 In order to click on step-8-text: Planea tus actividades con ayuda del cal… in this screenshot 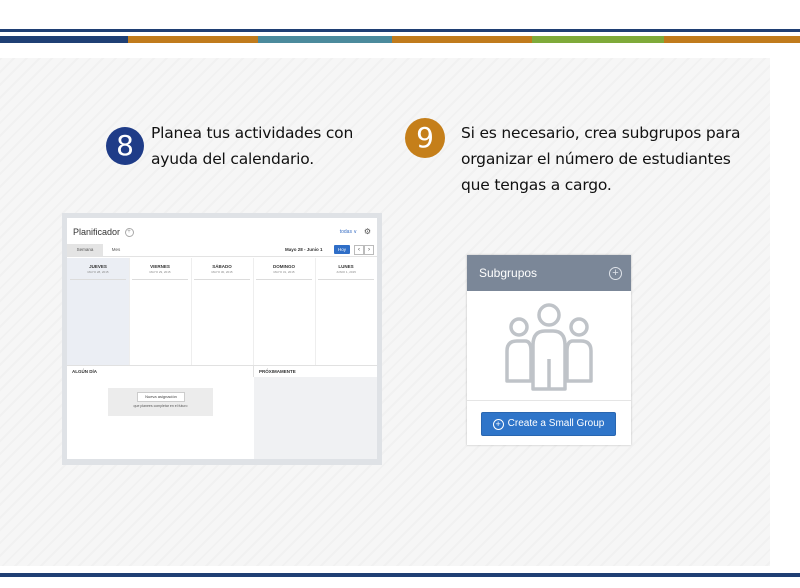, I will do `click(252, 146)`.